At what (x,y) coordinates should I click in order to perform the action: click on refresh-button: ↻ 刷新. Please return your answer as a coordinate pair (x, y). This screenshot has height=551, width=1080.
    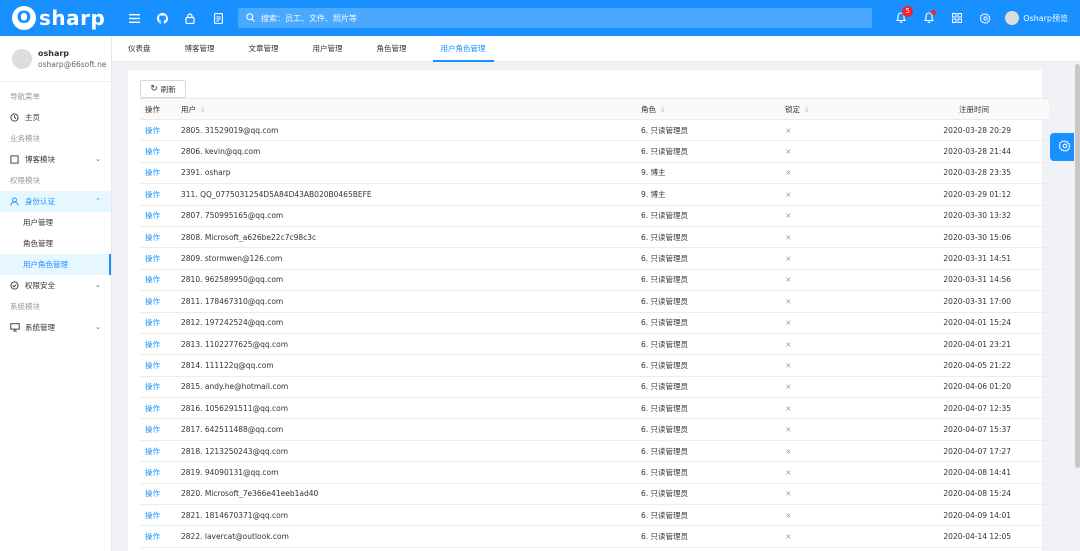
    Looking at the image, I should click on (163, 89).